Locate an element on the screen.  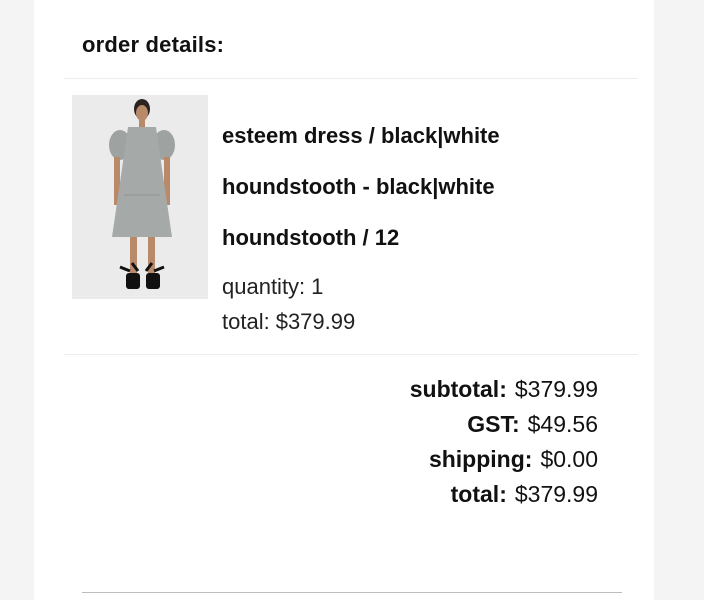
product-name-line: houndstooth - black|white is located at coordinates (358, 186).